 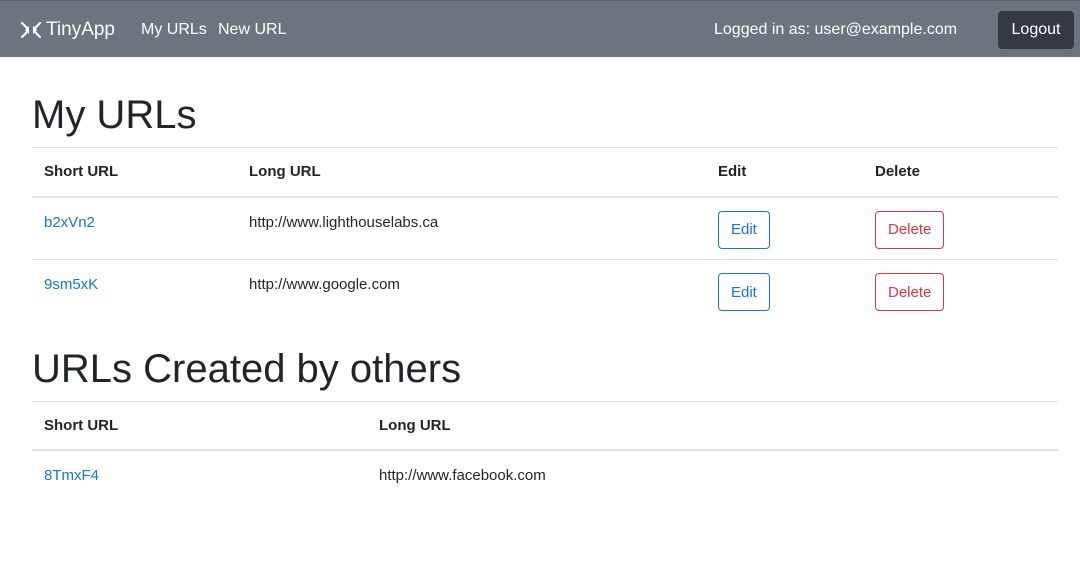 I want to click on table-row: 9sm5xK http://www.google.com Edit Delete, so click(x=545, y=291).